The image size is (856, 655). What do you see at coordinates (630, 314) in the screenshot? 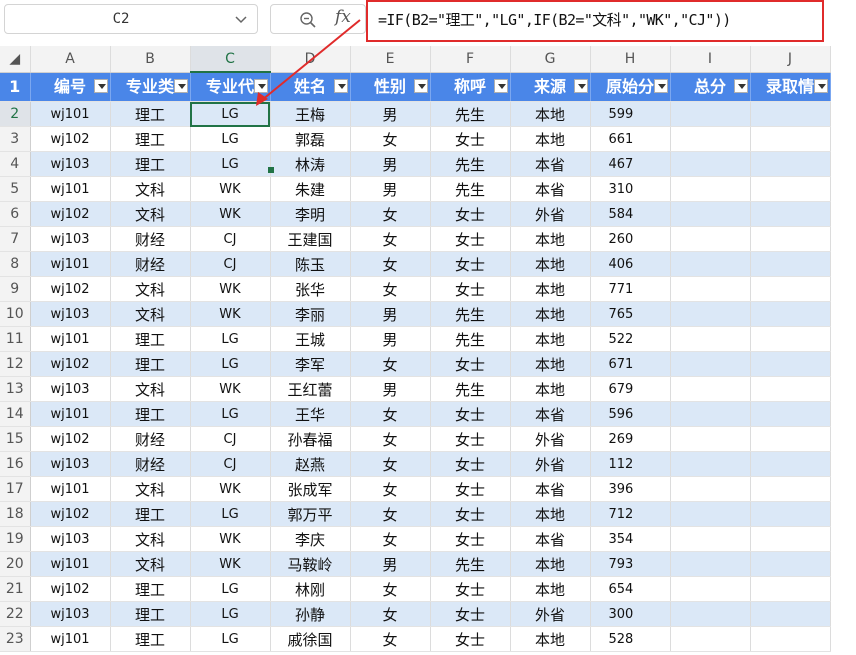
I see `cell-score: 765` at bounding box center [630, 314].